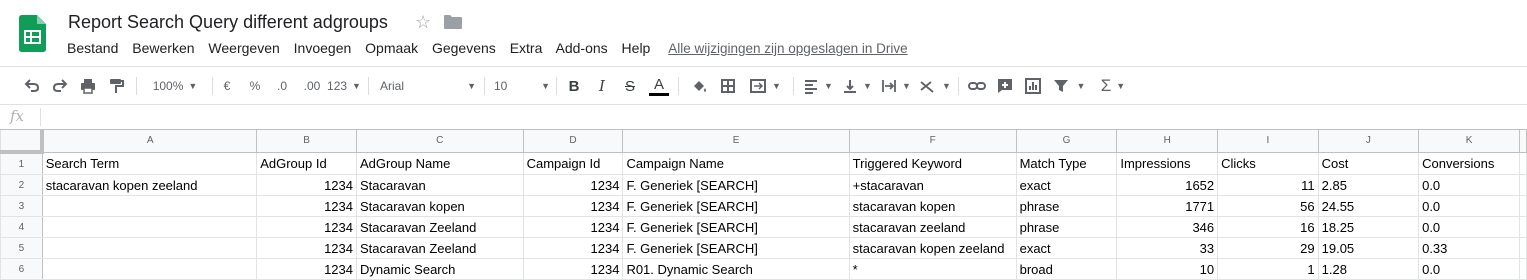  I want to click on cell-f1: Triggered Keyword, so click(932, 163).